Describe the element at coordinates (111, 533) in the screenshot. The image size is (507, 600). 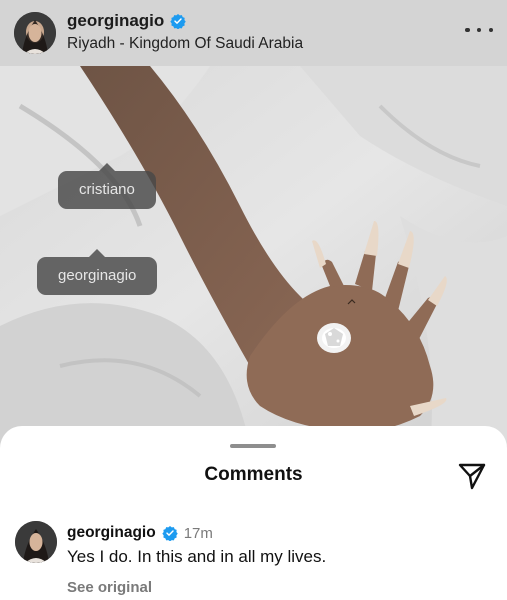
I see `comment-username: georginagio` at that location.